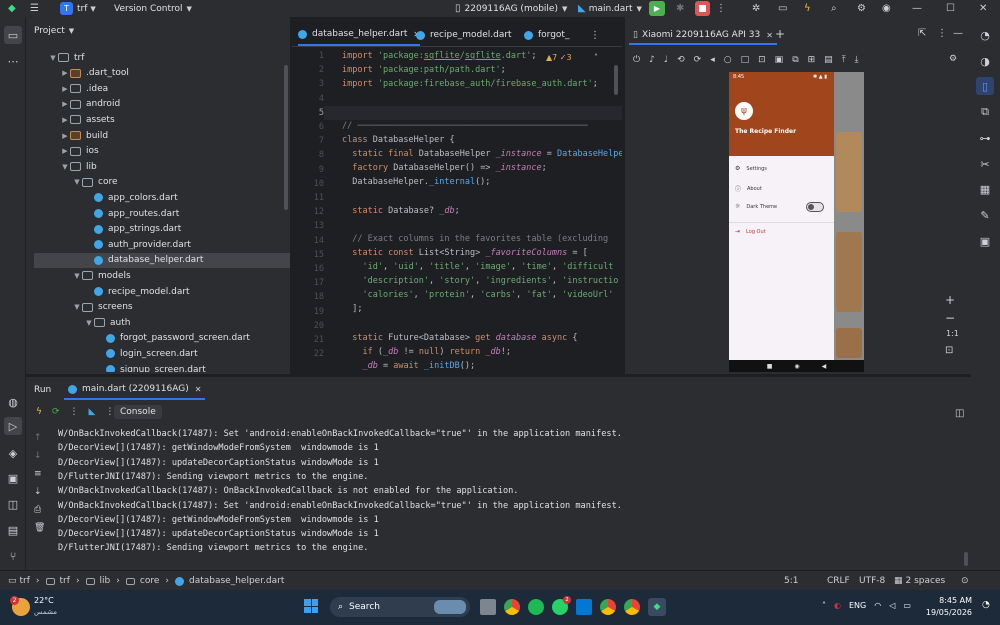 Image resolution: width=1000 pixels, height=625 pixels. I want to click on tree-item: ▶ .idea, so click(162, 88).